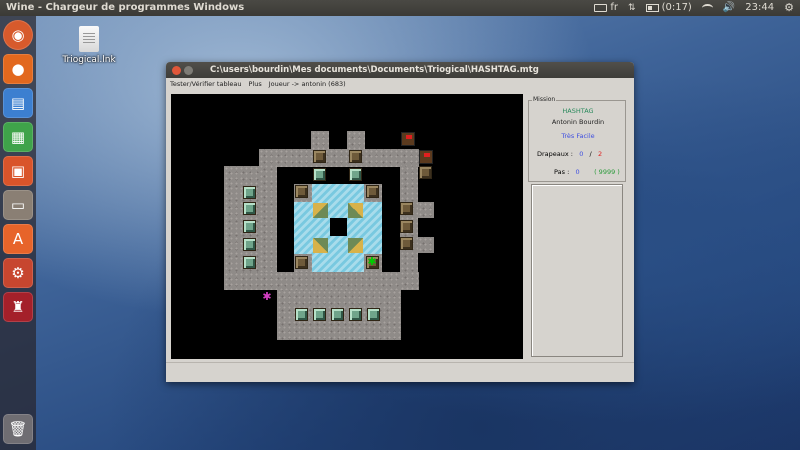  I want to click on presentation-icon: ▣, so click(18, 171).